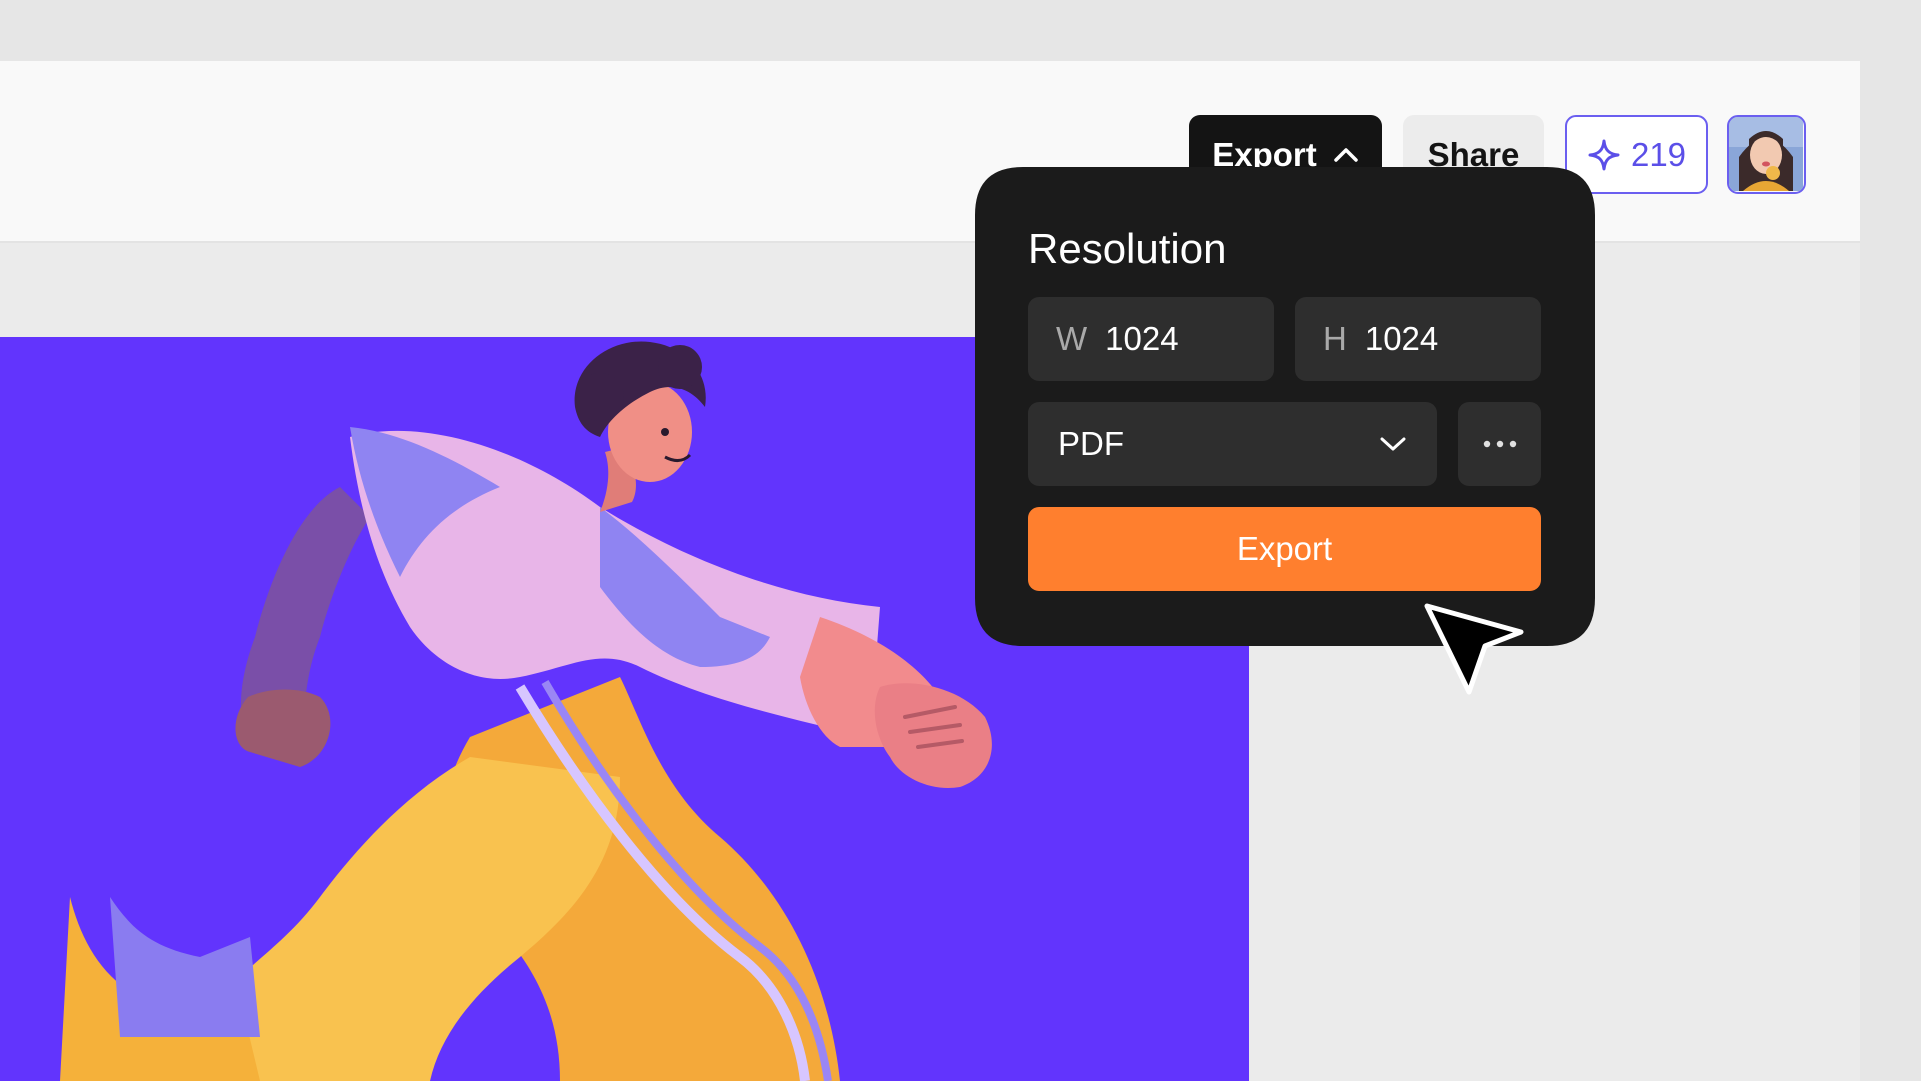  What do you see at coordinates (1401, 338) in the screenshot?
I see `height-value: 1024` at bounding box center [1401, 338].